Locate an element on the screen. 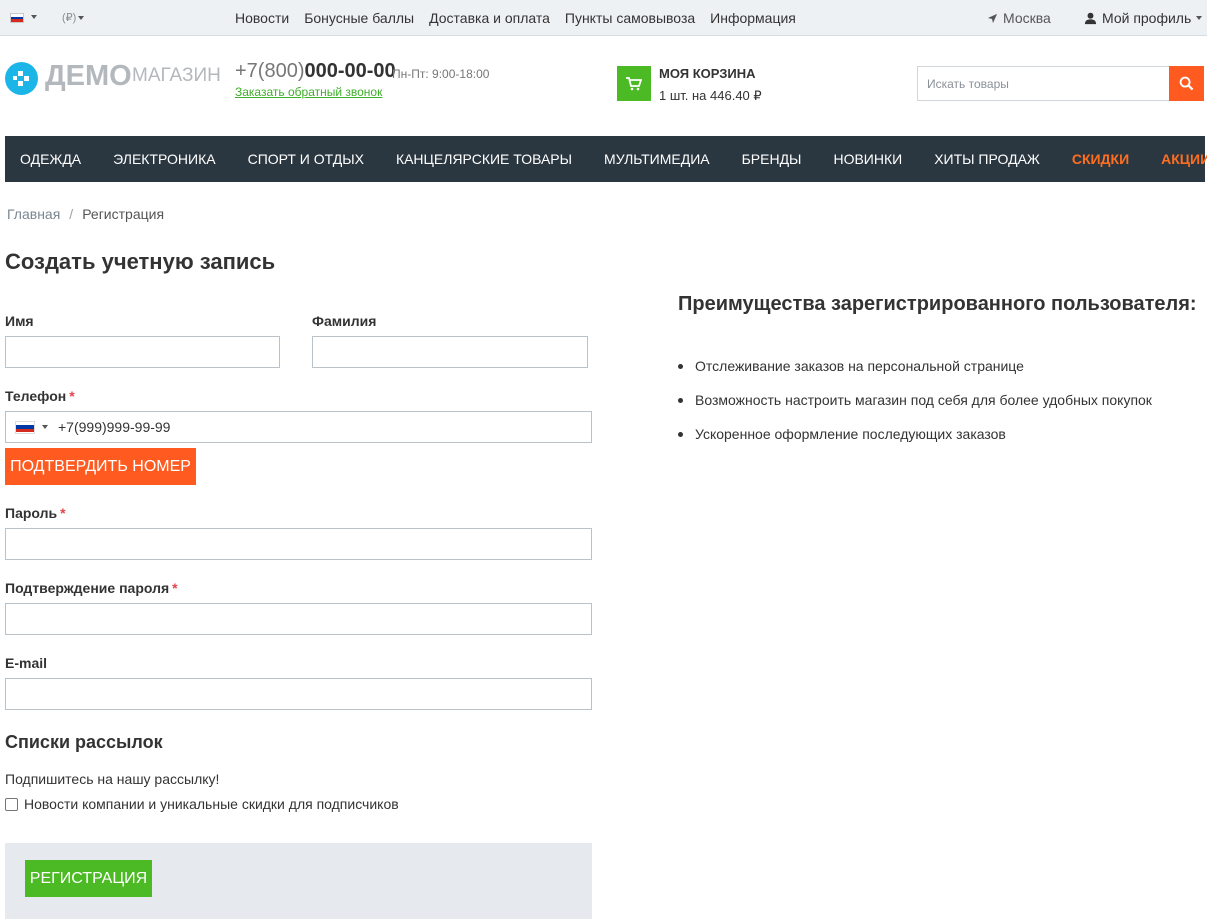  password-confirm-label-text: Подтверждение пароля is located at coordinates (87, 588).